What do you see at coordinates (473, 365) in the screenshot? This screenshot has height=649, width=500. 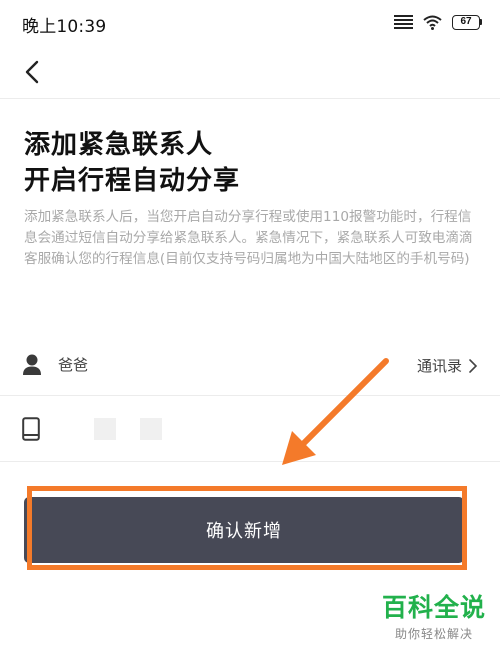 I see `chevron-right-icon` at bounding box center [473, 365].